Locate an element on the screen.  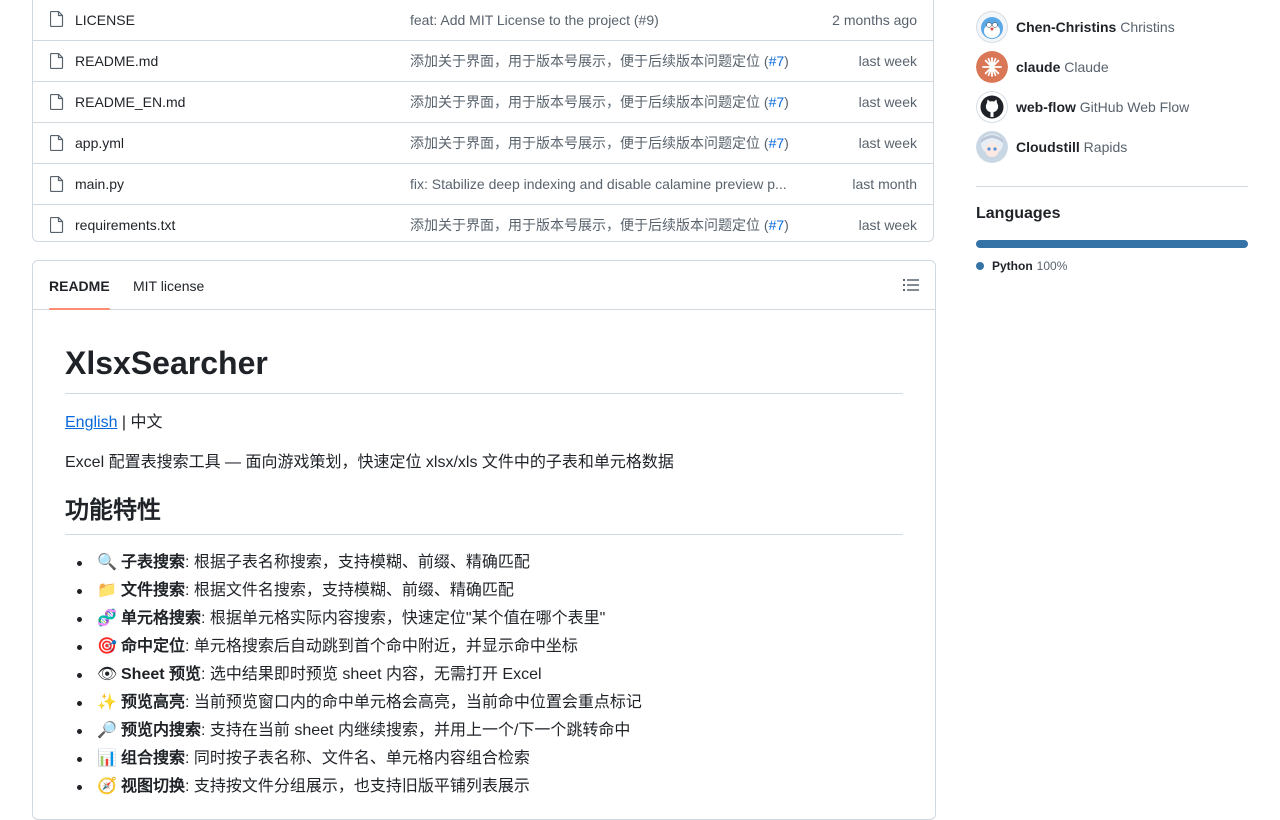
feature-title: 预览高亮 is located at coordinates (153, 702).